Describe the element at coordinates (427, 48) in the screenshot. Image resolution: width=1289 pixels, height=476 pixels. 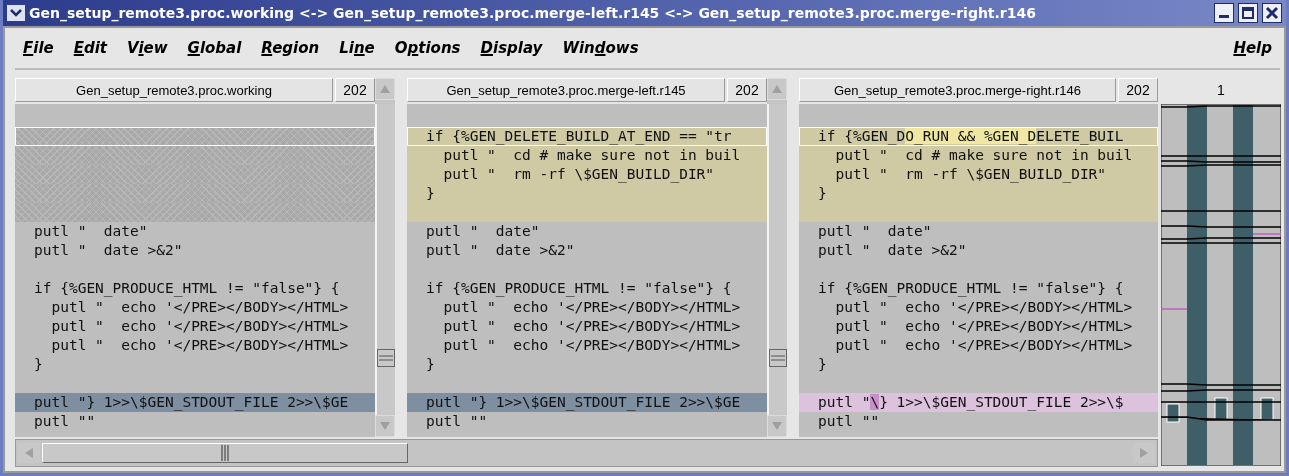
I see `menu-item: Options` at that location.